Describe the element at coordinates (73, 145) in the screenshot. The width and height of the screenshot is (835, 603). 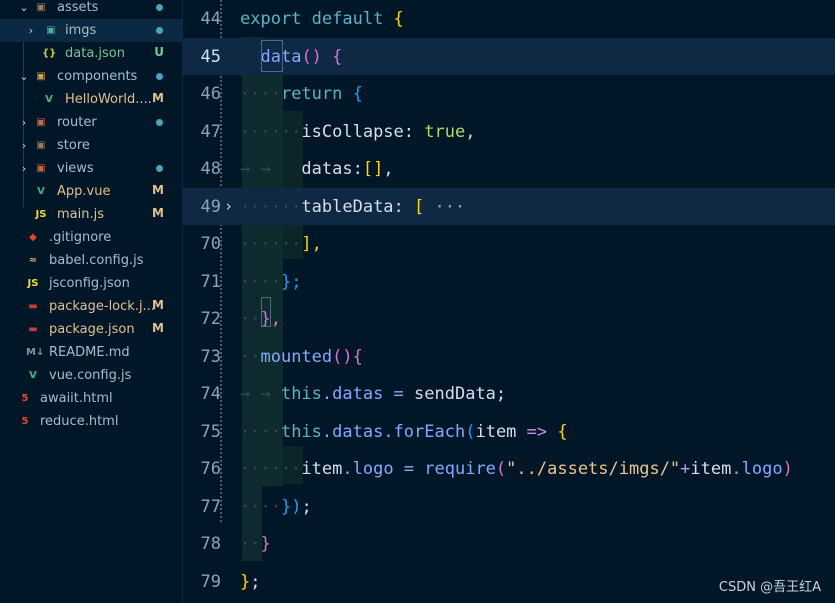
I see `tree-item-label: store` at that location.